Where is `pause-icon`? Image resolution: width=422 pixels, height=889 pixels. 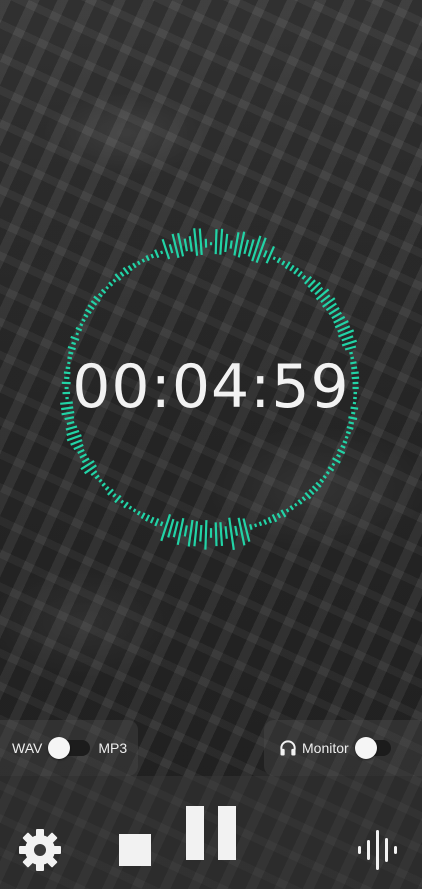 pause-icon is located at coordinates (211, 833).